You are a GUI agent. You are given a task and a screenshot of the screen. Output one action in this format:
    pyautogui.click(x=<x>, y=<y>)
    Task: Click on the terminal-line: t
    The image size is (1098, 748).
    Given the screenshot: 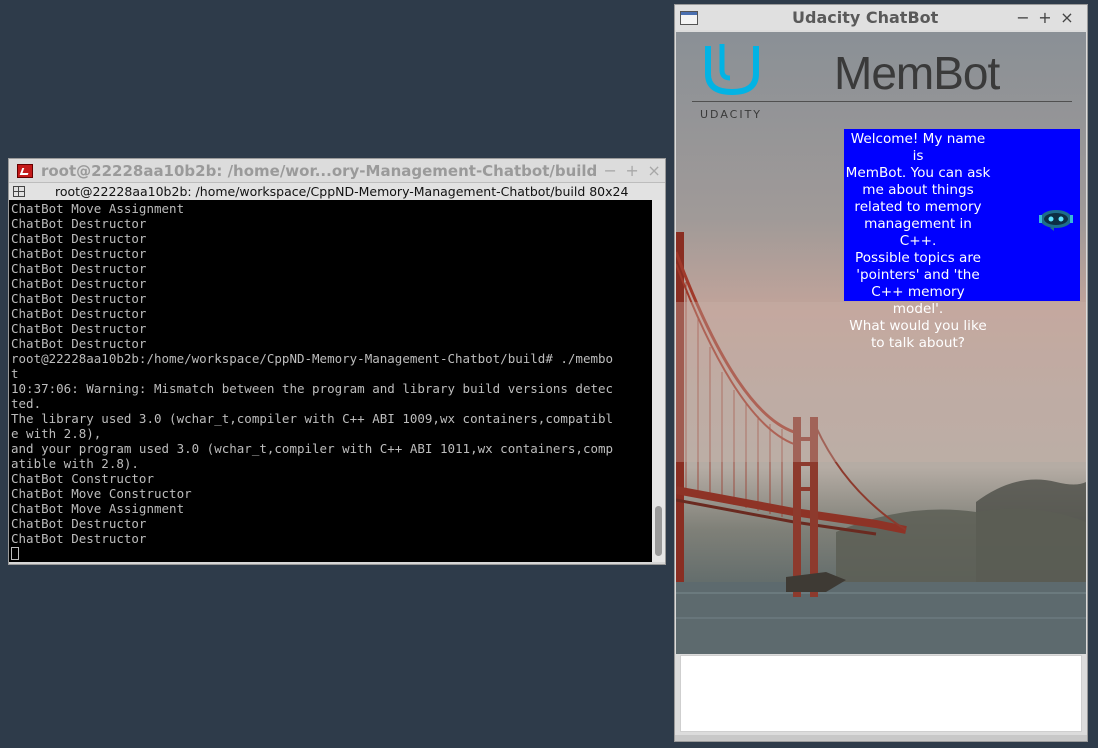 What is the action you would take?
    pyautogui.click(x=15, y=373)
    